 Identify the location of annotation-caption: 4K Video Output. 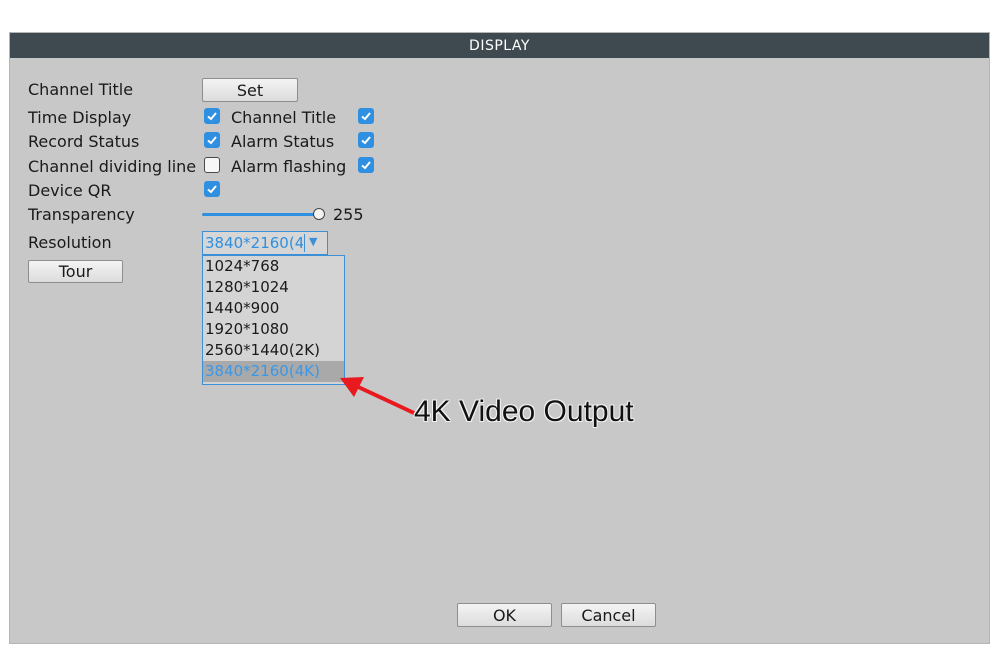
(524, 411).